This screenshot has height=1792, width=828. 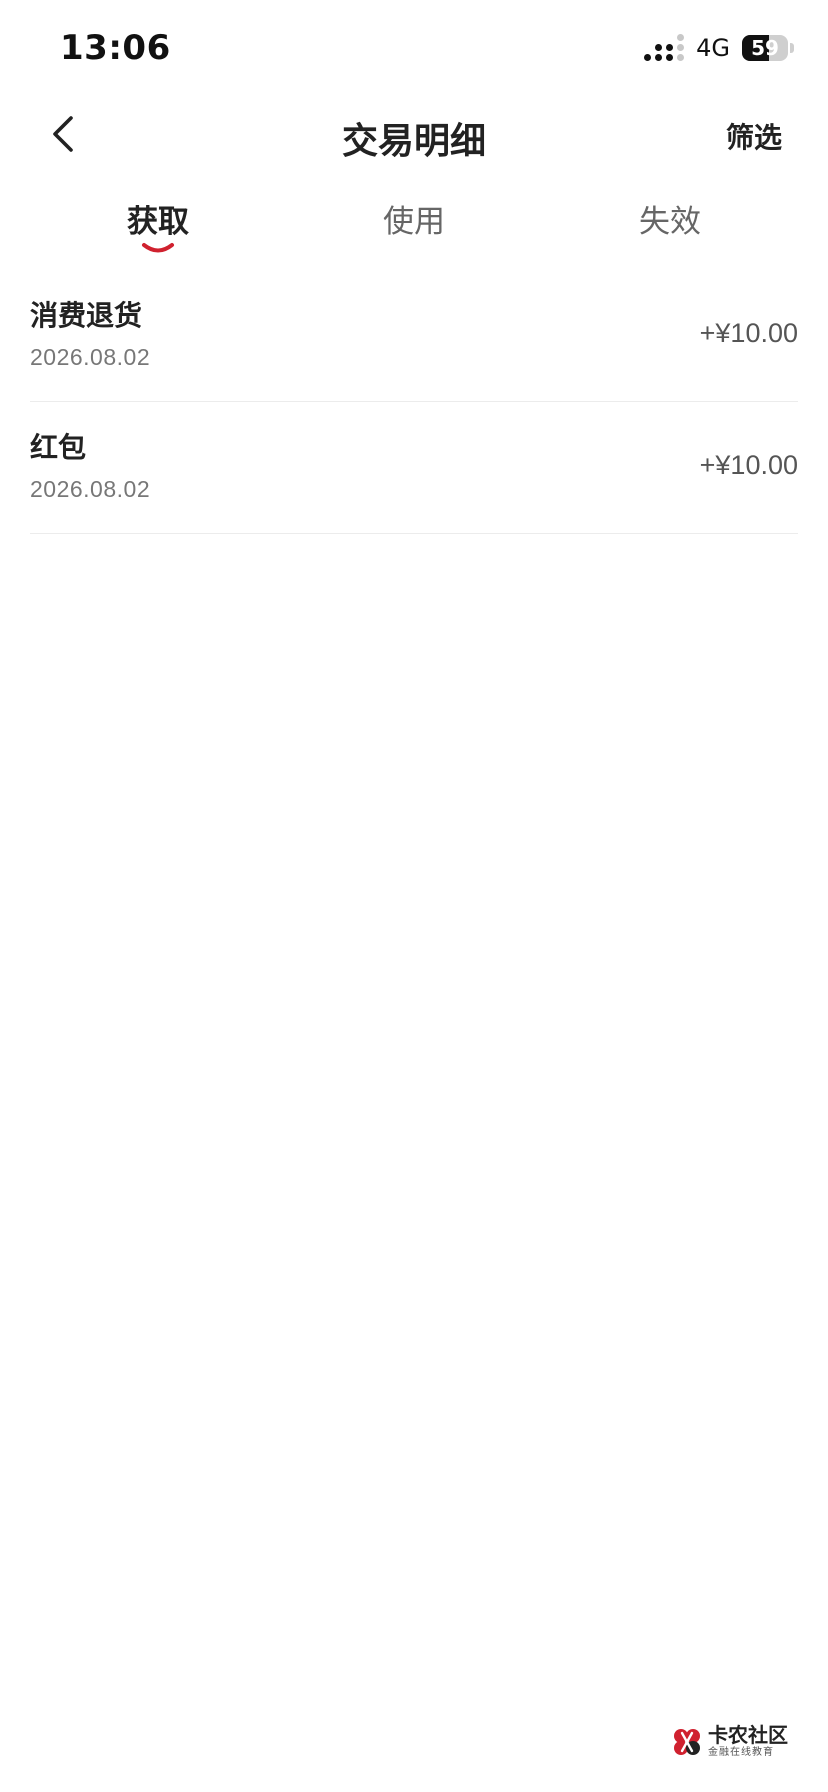 What do you see at coordinates (687, 1741) in the screenshot?
I see `kanong-logo-icon` at bounding box center [687, 1741].